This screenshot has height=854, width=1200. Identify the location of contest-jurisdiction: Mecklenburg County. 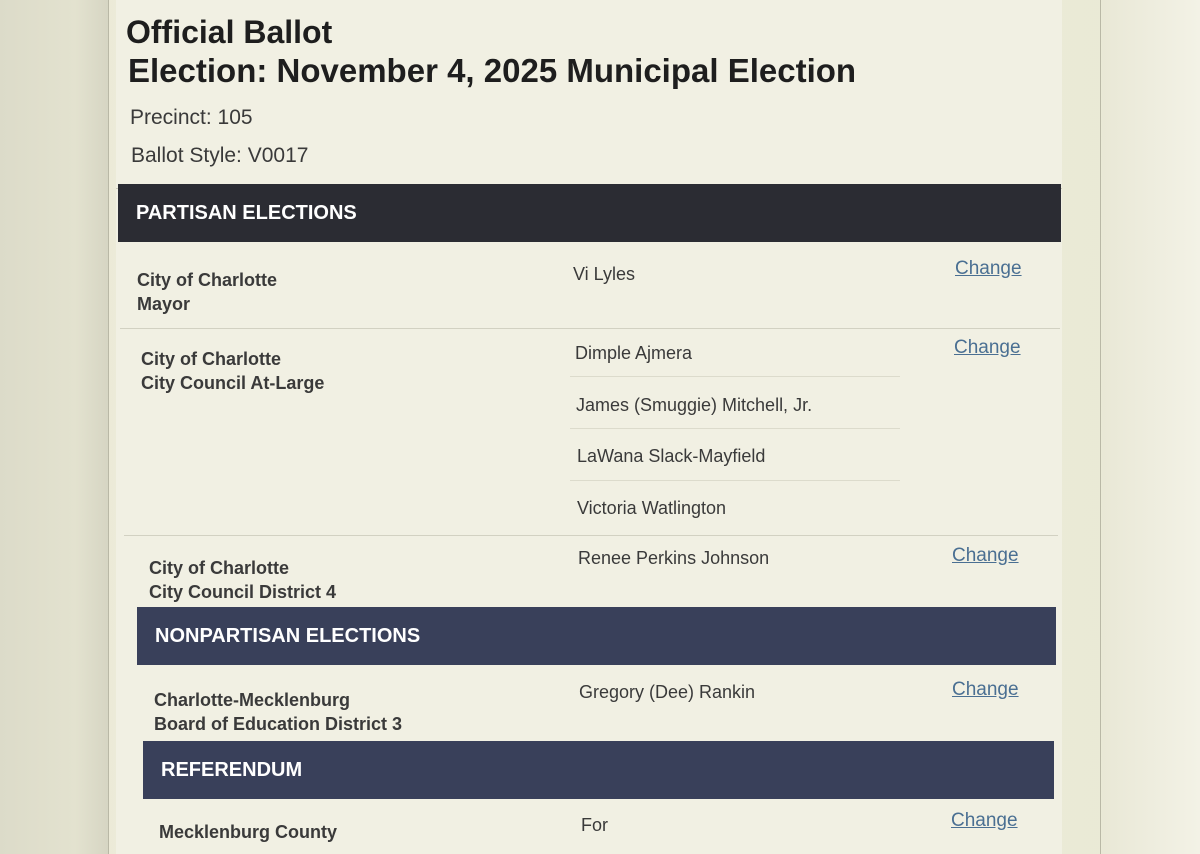
(248, 832).